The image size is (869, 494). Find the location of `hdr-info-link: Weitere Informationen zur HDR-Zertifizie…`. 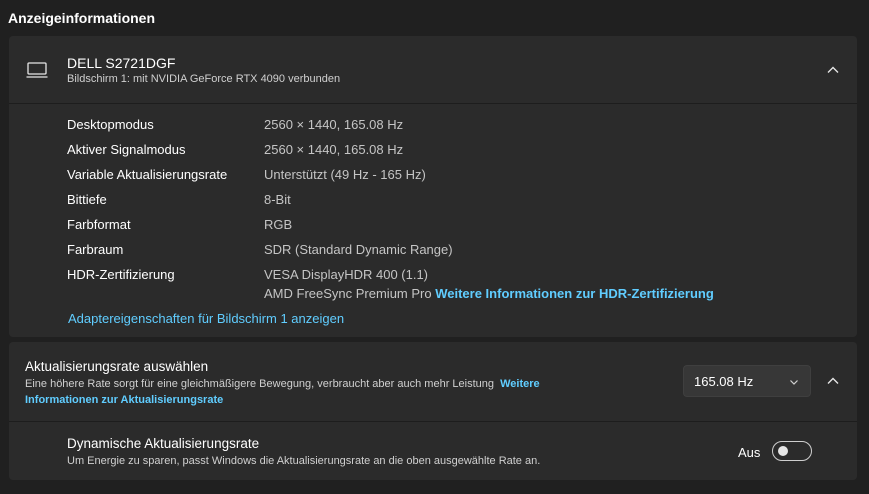

hdr-info-link: Weitere Informationen zur HDR-Zertifizie… is located at coordinates (574, 293).